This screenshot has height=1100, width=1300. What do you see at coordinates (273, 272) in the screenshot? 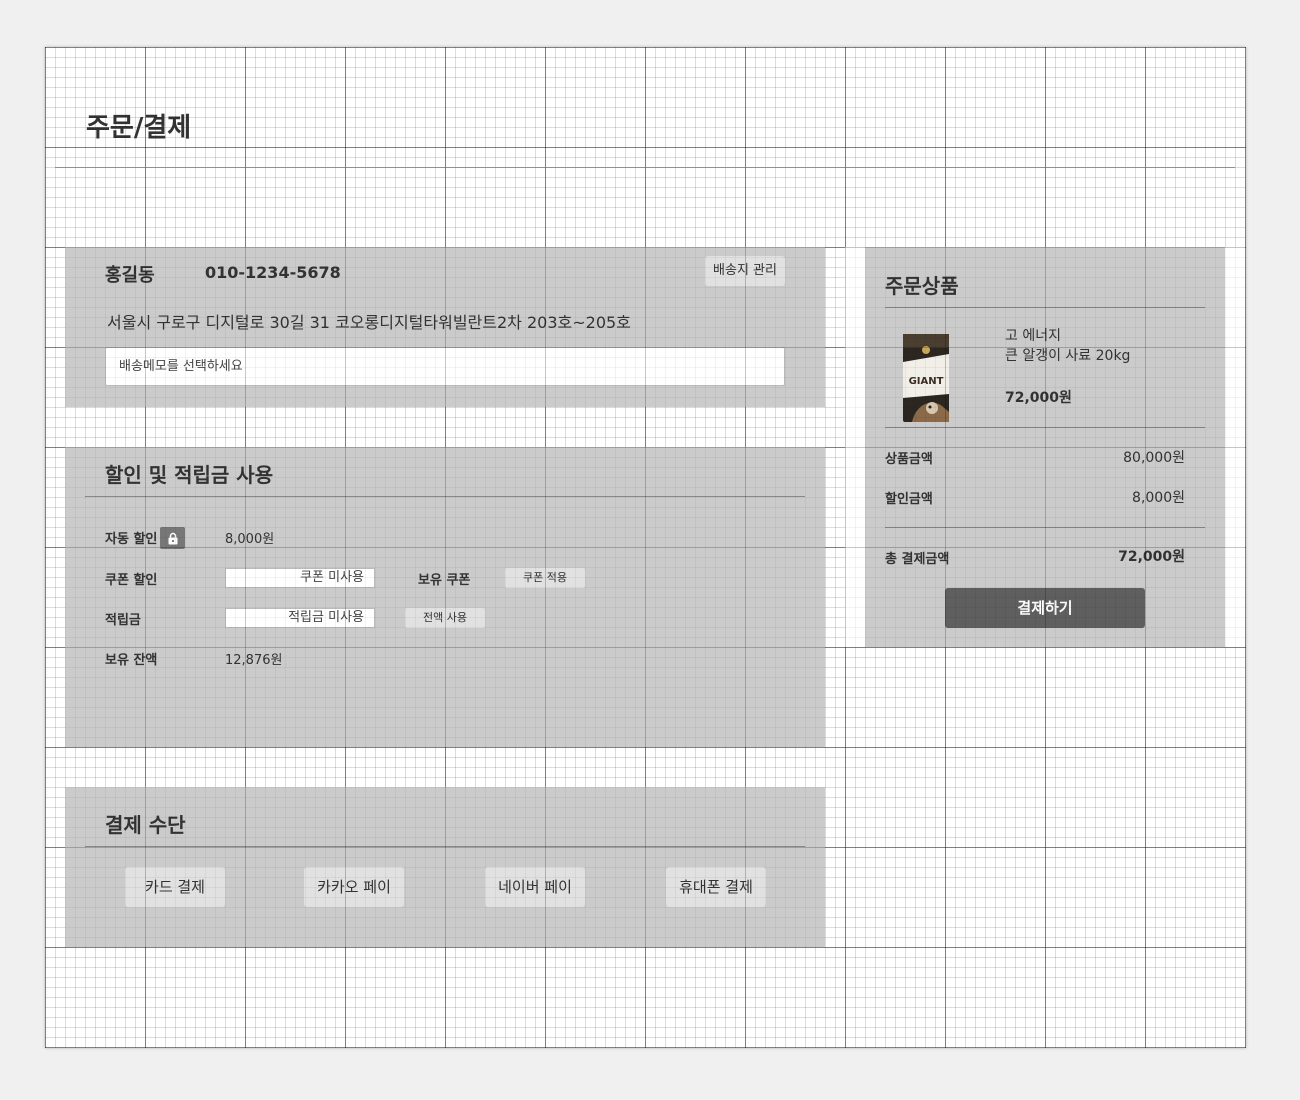
I see `recipient-phone: 010-1234-5678` at bounding box center [273, 272].